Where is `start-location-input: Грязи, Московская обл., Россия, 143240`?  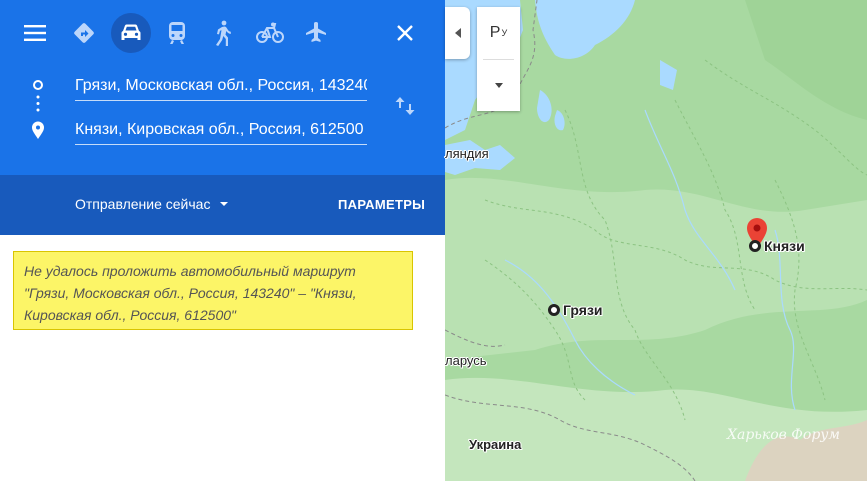
start-location-input: Грязи, Московская обл., Россия, 143240 is located at coordinates (221, 88).